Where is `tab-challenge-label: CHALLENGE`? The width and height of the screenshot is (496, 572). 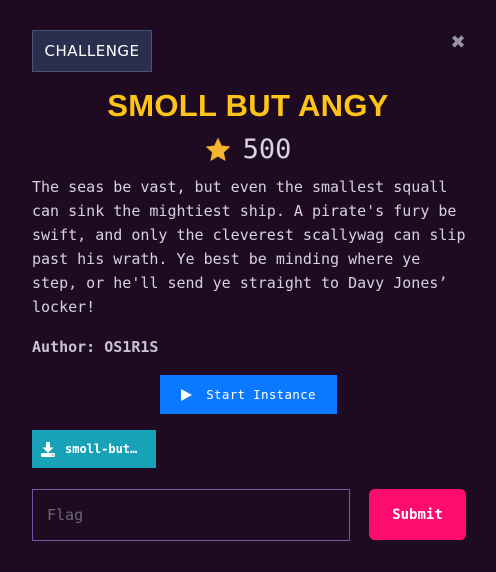
tab-challenge-label: CHALLENGE is located at coordinates (92, 51).